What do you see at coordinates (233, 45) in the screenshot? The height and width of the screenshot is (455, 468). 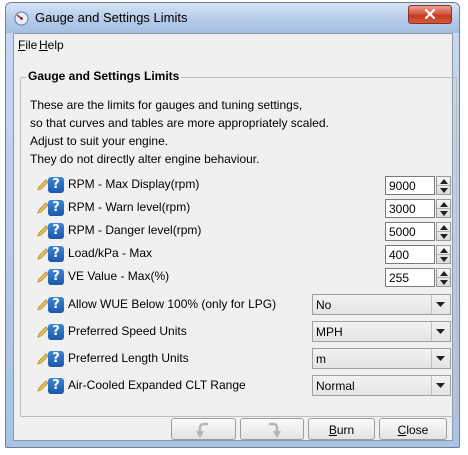 I see `menu-bar: File Help` at bounding box center [233, 45].